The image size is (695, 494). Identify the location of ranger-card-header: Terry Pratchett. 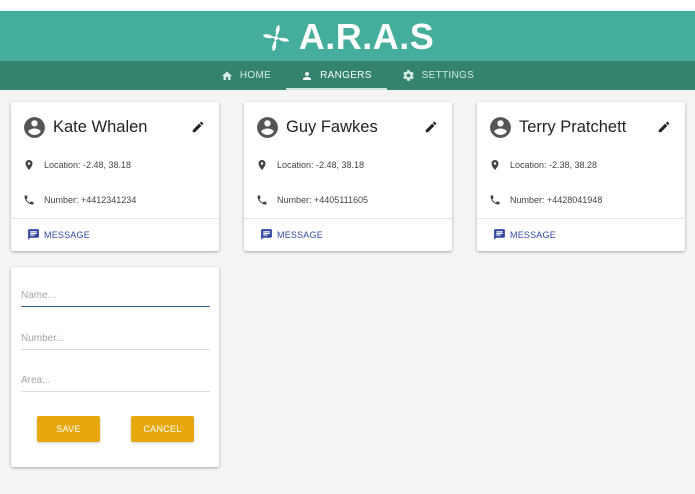
(579, 127).